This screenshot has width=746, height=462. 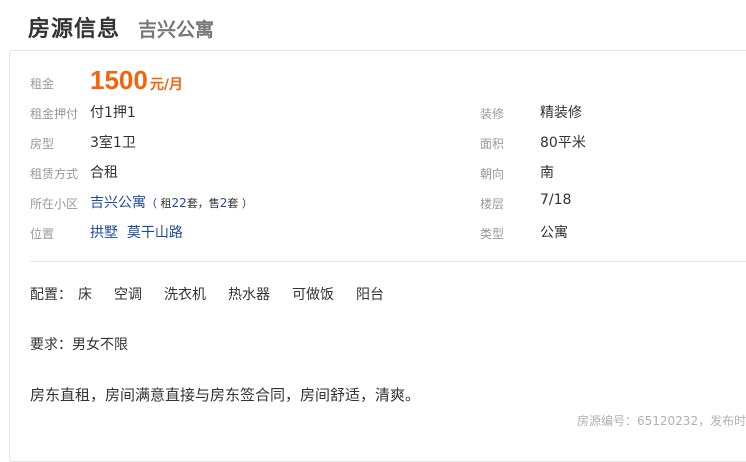 I want to click on decoration-value: 精装修, so click(x=561, y=113).